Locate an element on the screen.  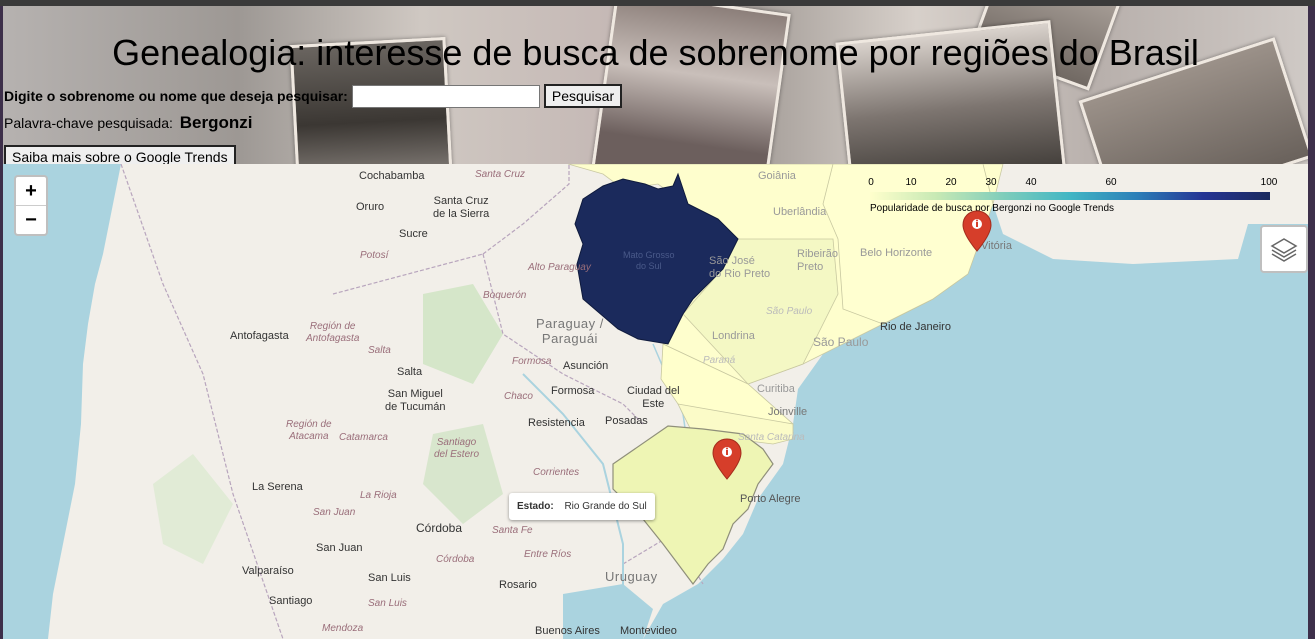
map-label-salta: Salta is located at coordinates (410, 372).